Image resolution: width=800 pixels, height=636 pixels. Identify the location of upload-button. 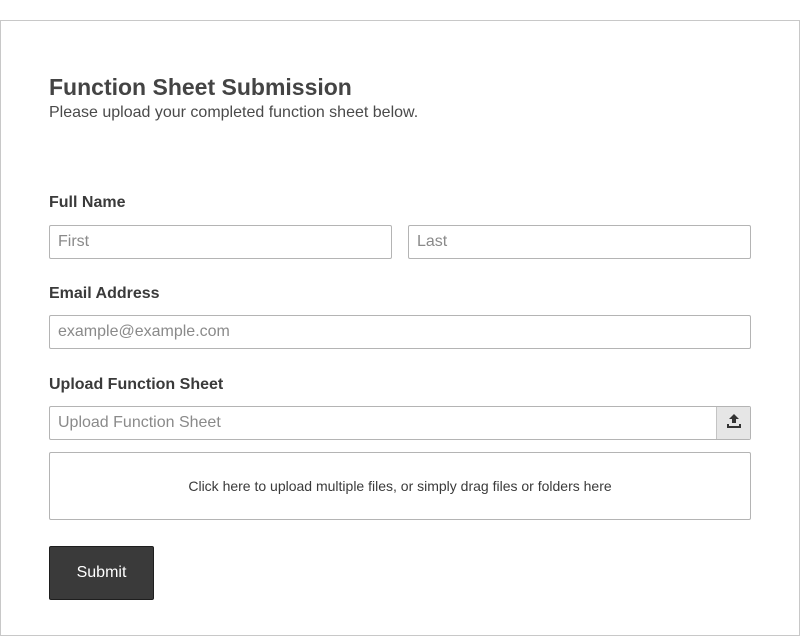
(733, 423).